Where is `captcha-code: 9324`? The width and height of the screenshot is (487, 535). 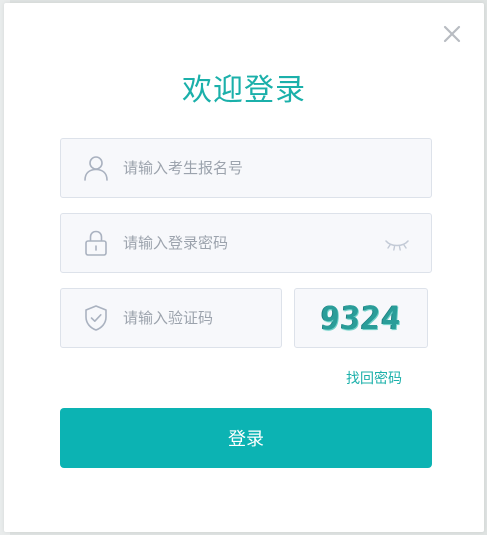
captcha-code: 9324 is located at coordinates (361, 318).